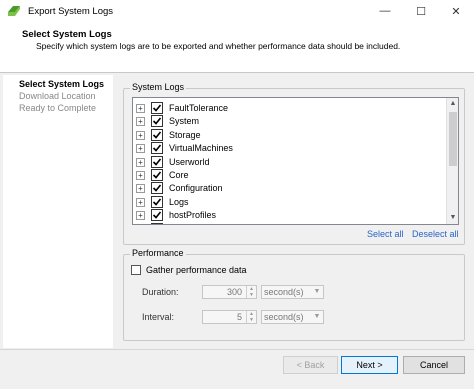 This screenshot has width=474, height=389. What do you see at coordinates (283, 202) in the screenshot?
I see `tree-row: + Logs` at bounding box center [283, 202].